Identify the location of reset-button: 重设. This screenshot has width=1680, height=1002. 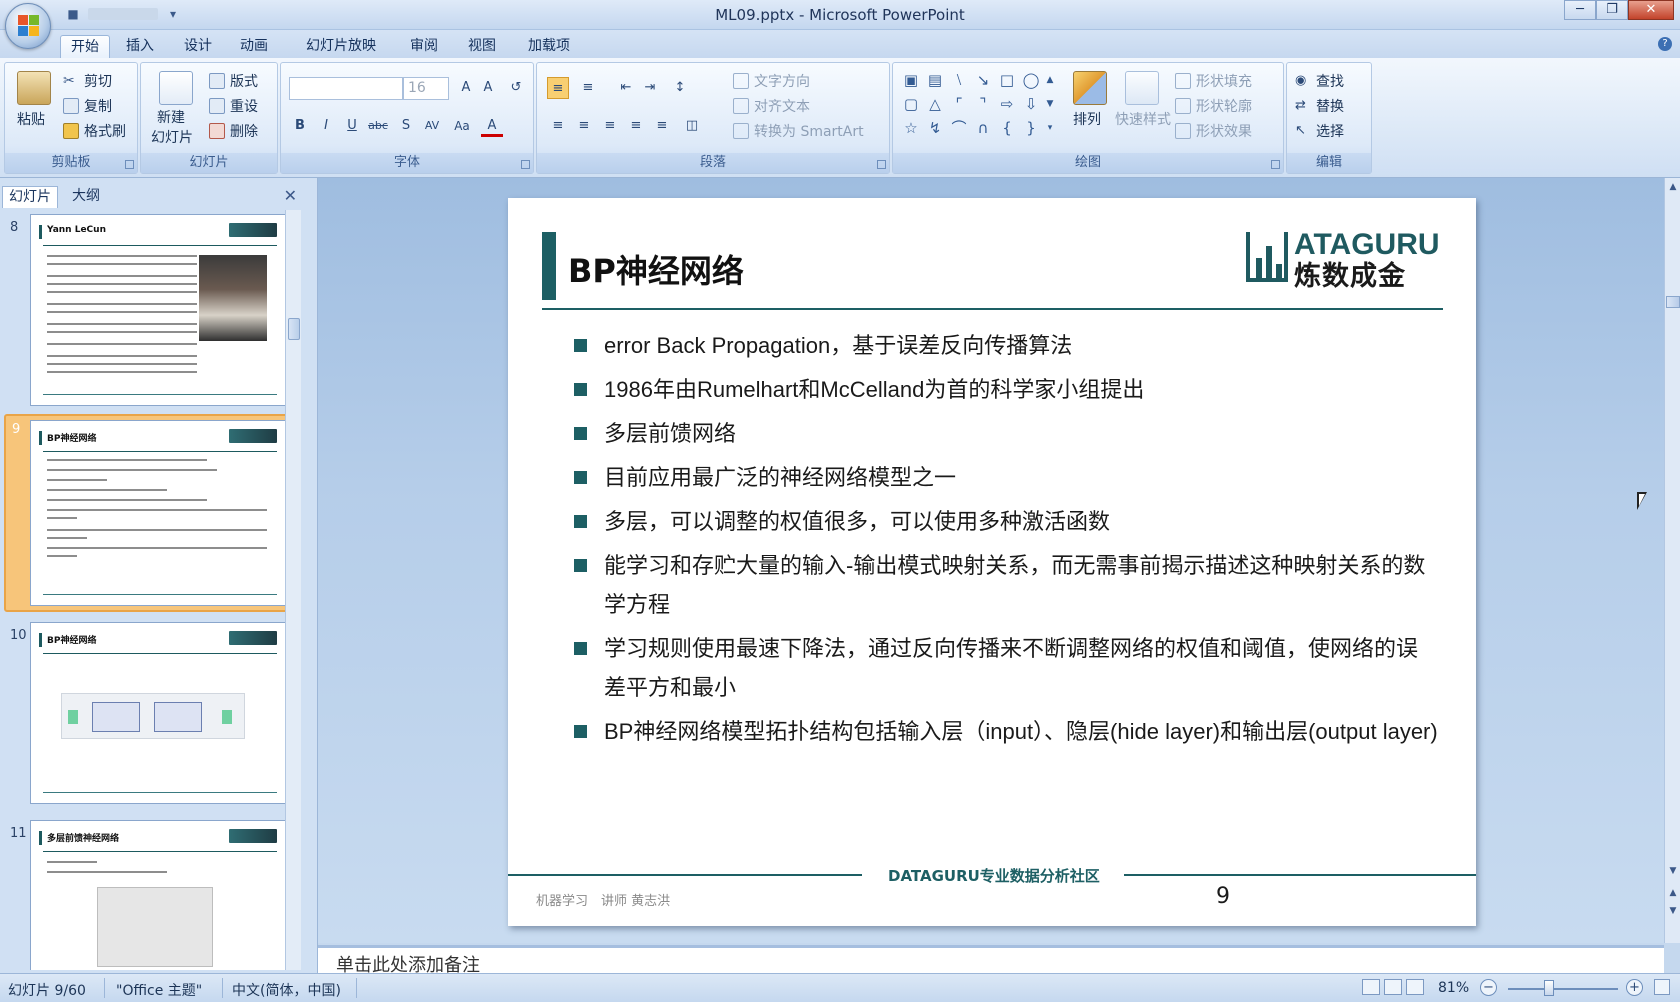
(233, 106).